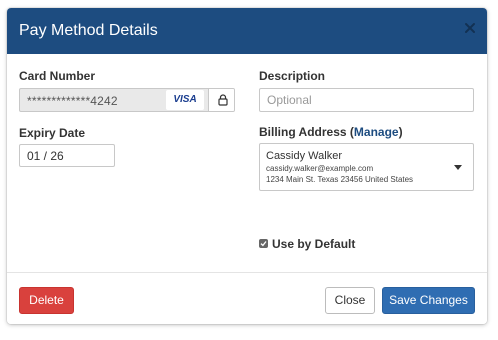 The height and width of the screenshot is (340, 498). I want to click on unlock-card-button, so click(221, 100).